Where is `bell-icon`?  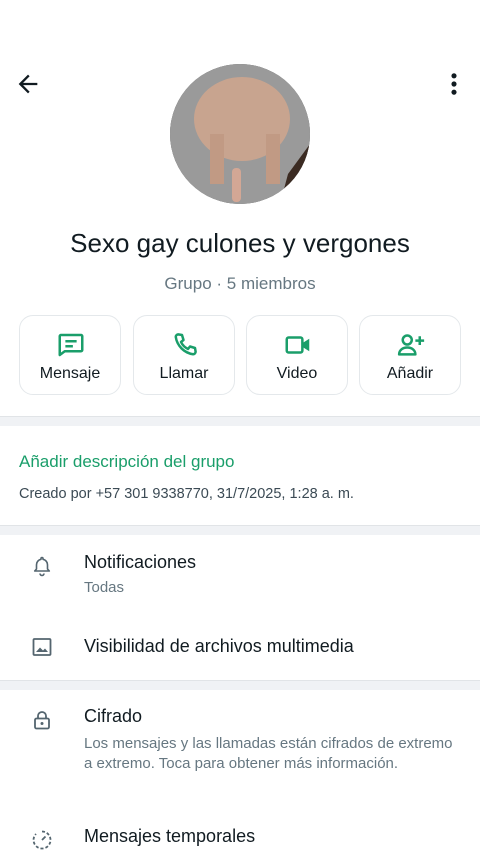 bell-icon is located at coordinates (42, 566).